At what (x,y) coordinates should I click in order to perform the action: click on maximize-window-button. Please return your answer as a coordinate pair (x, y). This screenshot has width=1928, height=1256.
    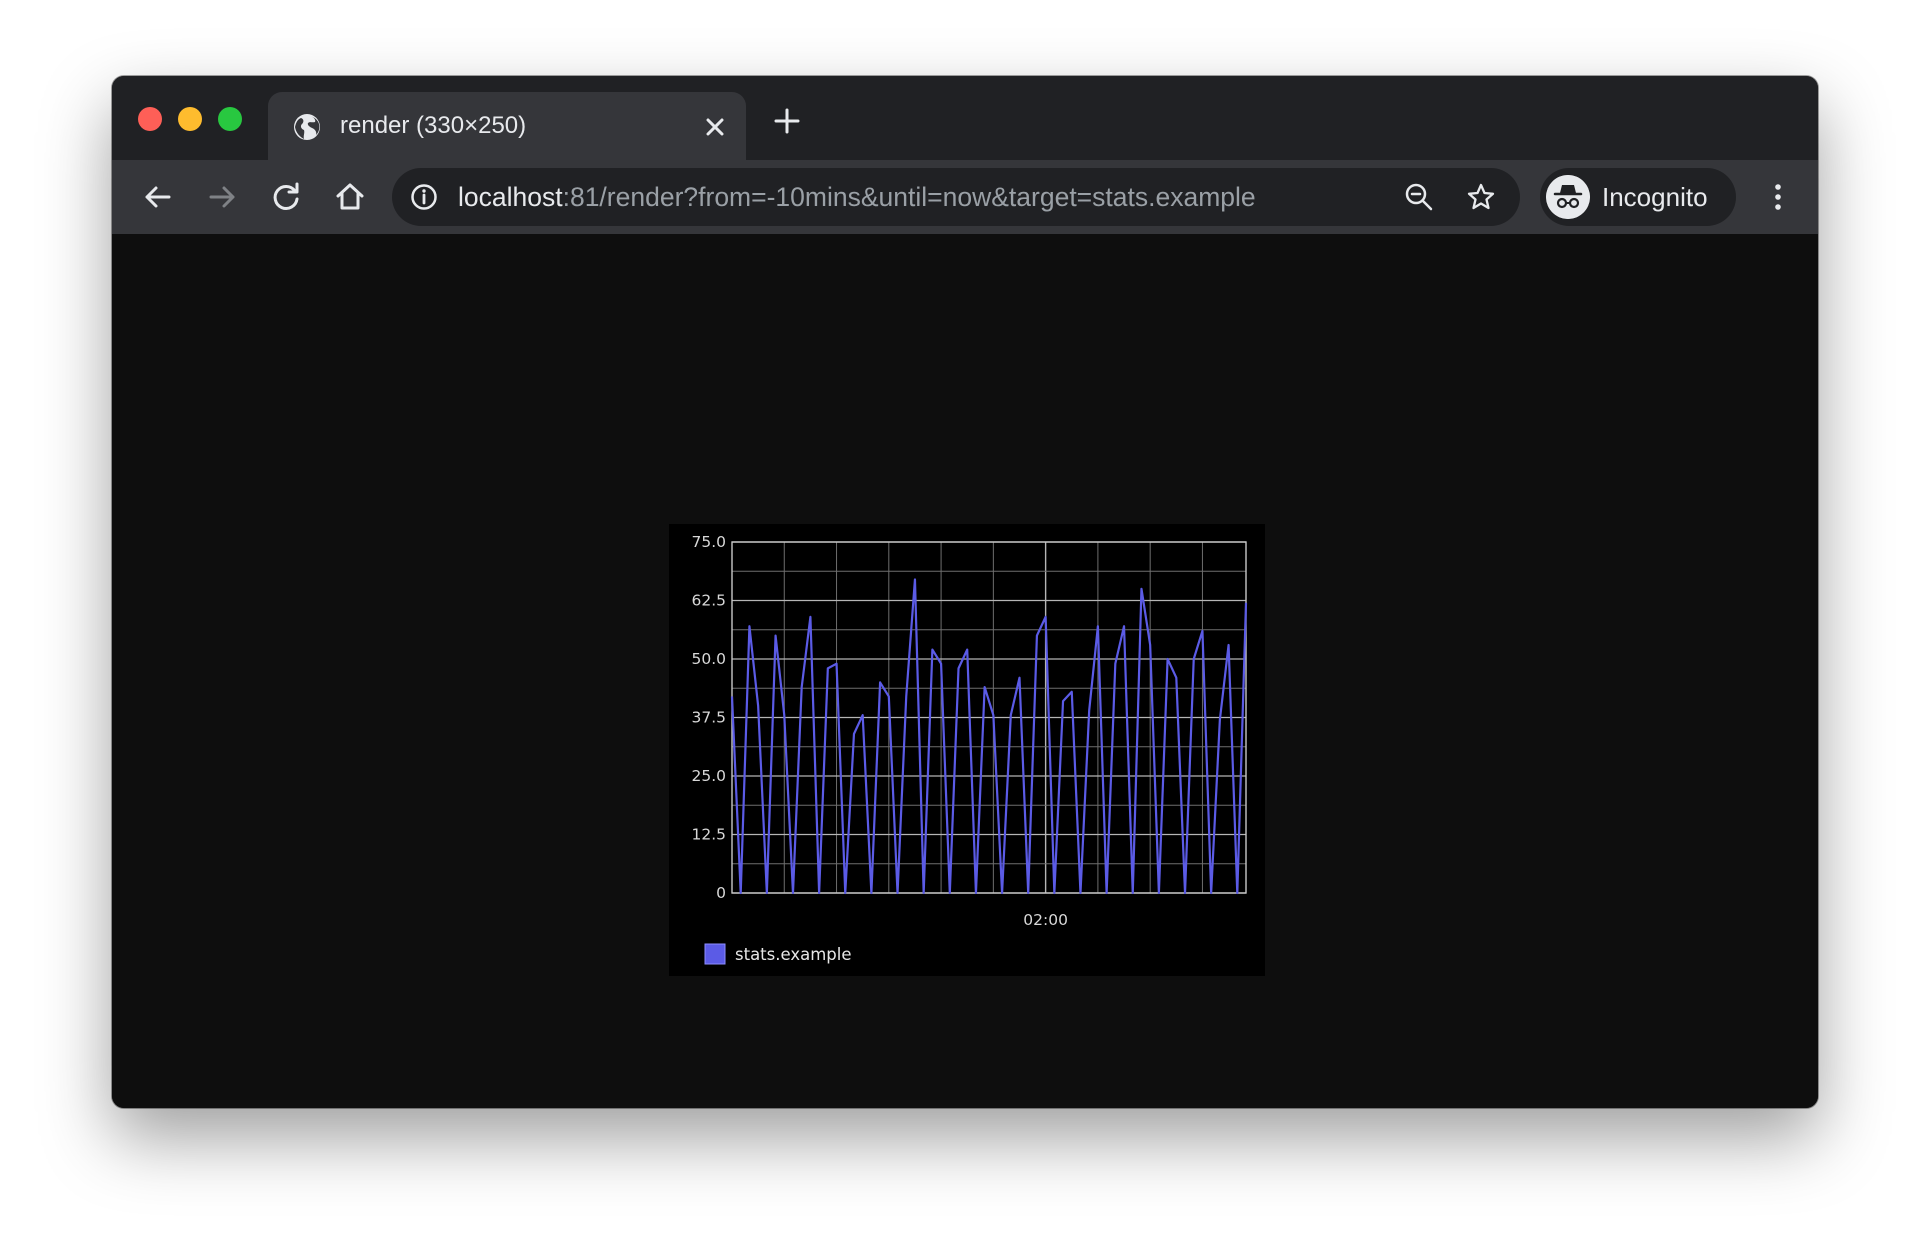
    Looking at the image, I should click on (230, 119).